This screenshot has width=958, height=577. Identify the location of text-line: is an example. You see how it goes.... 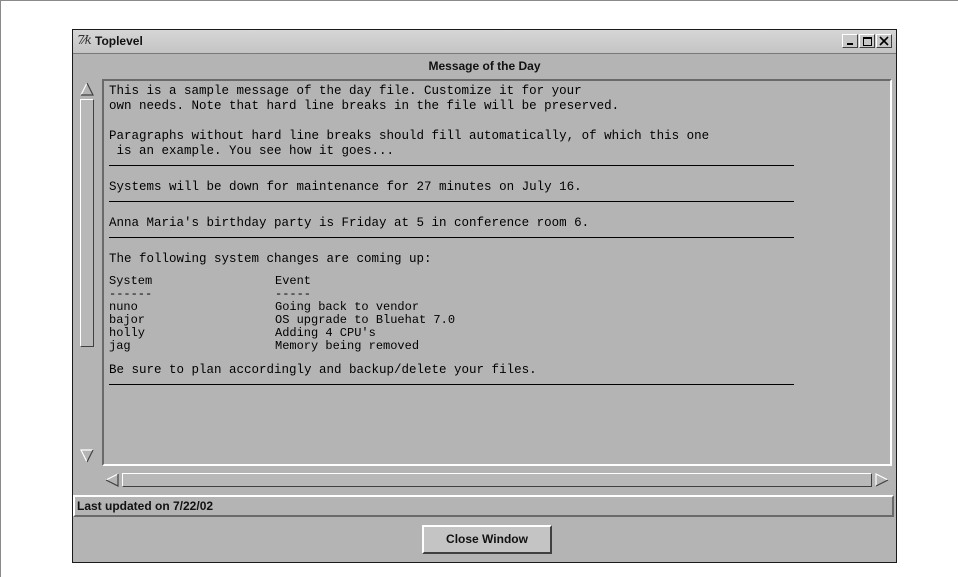
(252, 151).